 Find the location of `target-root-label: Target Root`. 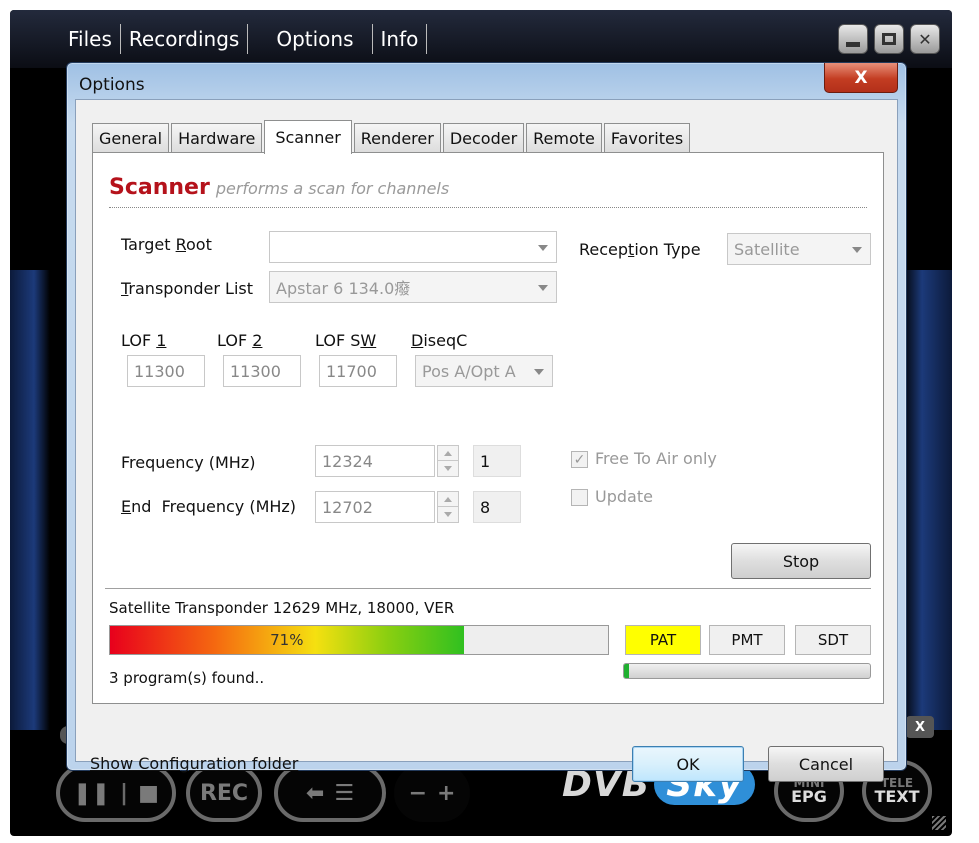

target-root-label: Target Root is located at coordinates (166, 244).